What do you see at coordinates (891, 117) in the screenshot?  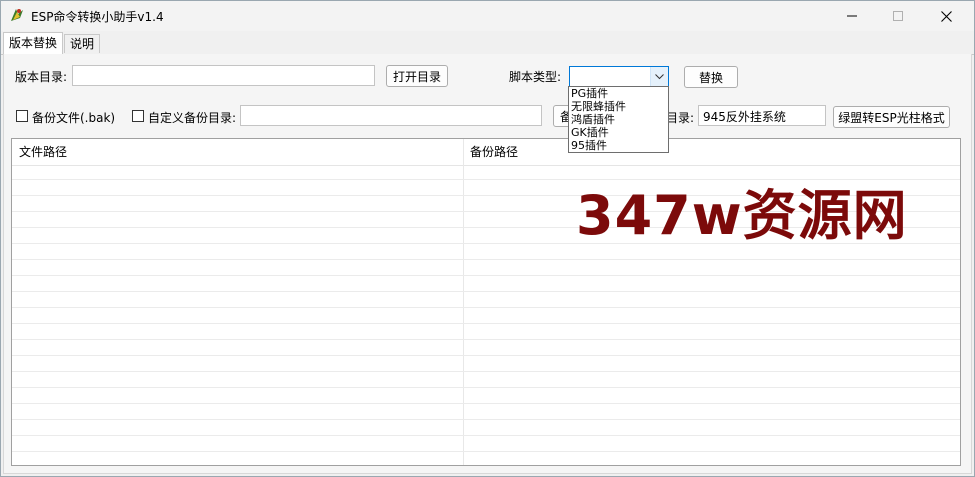 I see `convert-esp-button: 绿盟转ESP光柱格式` at bounding box center [891, 117].